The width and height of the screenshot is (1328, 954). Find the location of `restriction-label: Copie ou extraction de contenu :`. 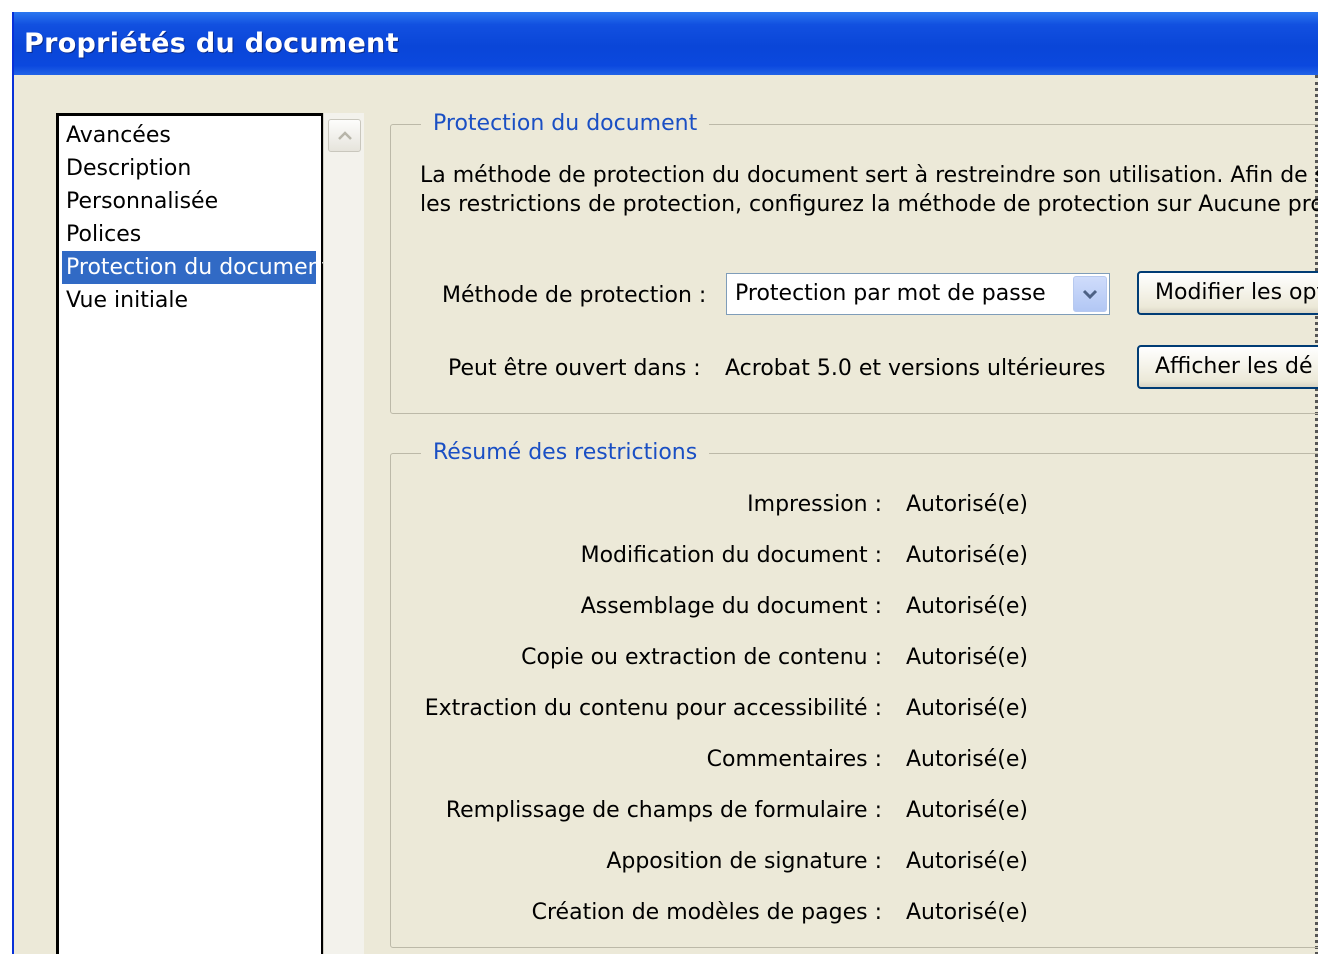

restriction-label: Copie ou extraction de contenu : is located at coordinates (701, 657).